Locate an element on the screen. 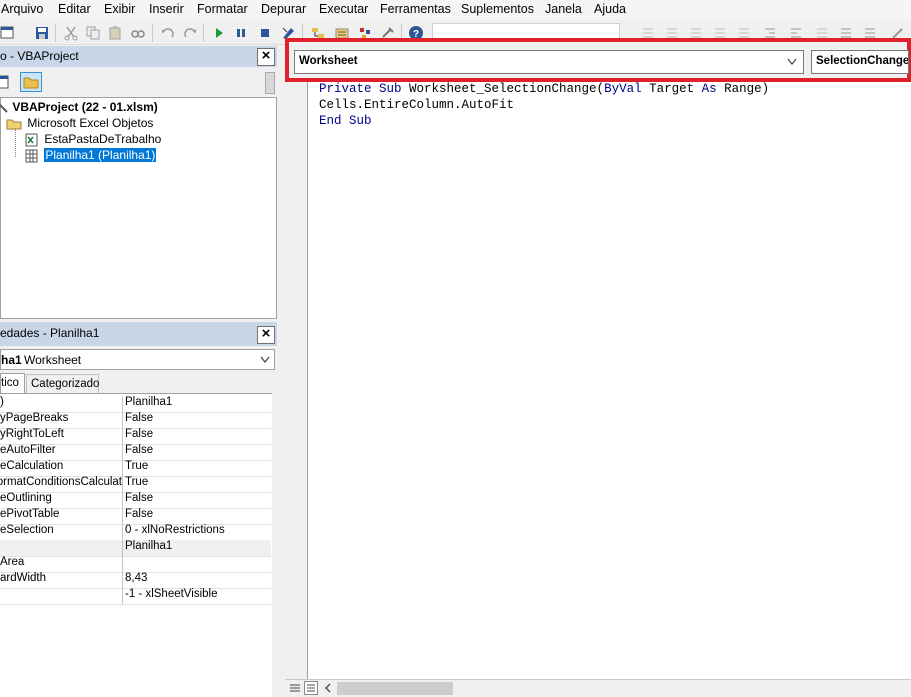 This screenshot has height=697, width=911. horizontal-scrollbar-thumb is located at coordinates (395, 688).